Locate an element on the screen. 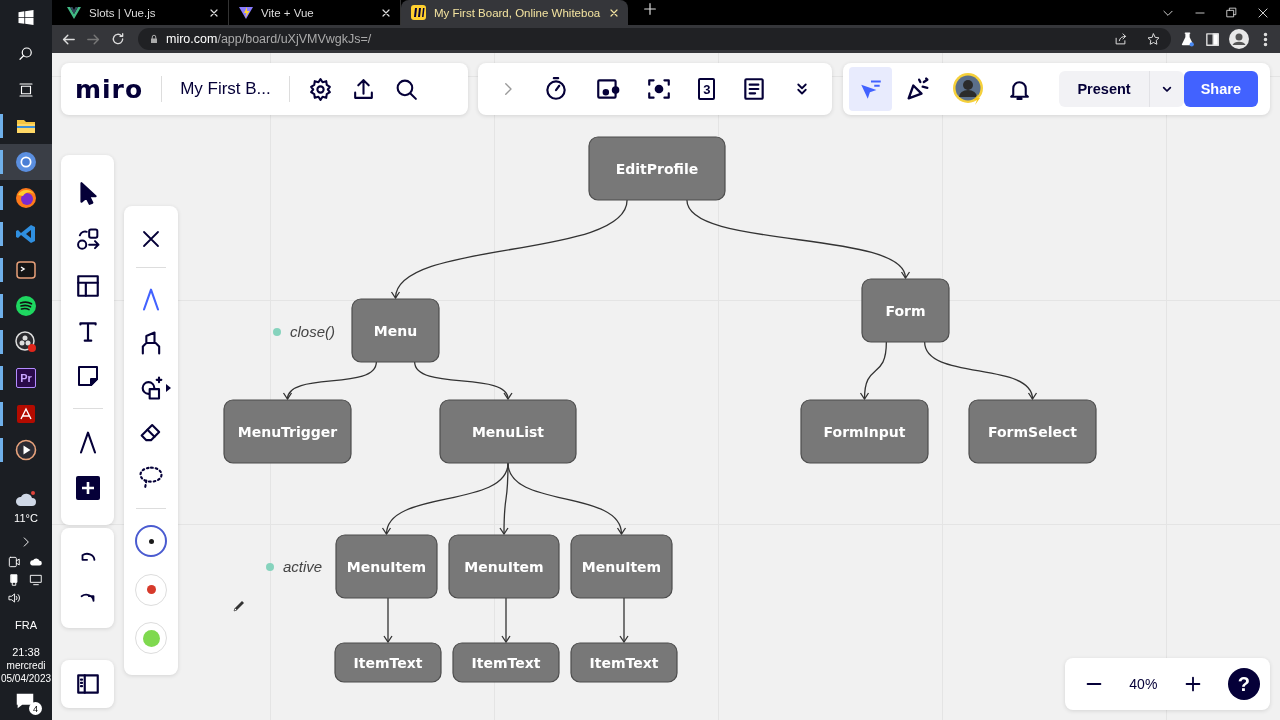  usb-drive-icon is located at coordinates (14, 580).